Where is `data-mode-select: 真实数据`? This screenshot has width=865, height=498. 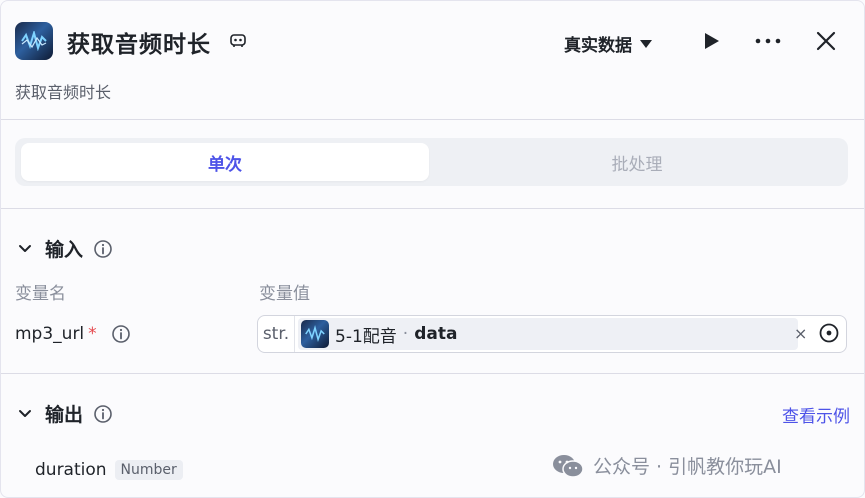 data-mode-select: 真实数据 is located at coordinates (608, 43).